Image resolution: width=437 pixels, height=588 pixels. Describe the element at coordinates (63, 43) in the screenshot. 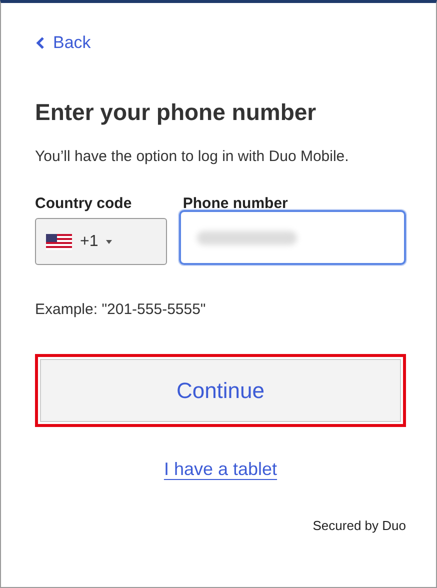

I see `back-link: Back` at that location.